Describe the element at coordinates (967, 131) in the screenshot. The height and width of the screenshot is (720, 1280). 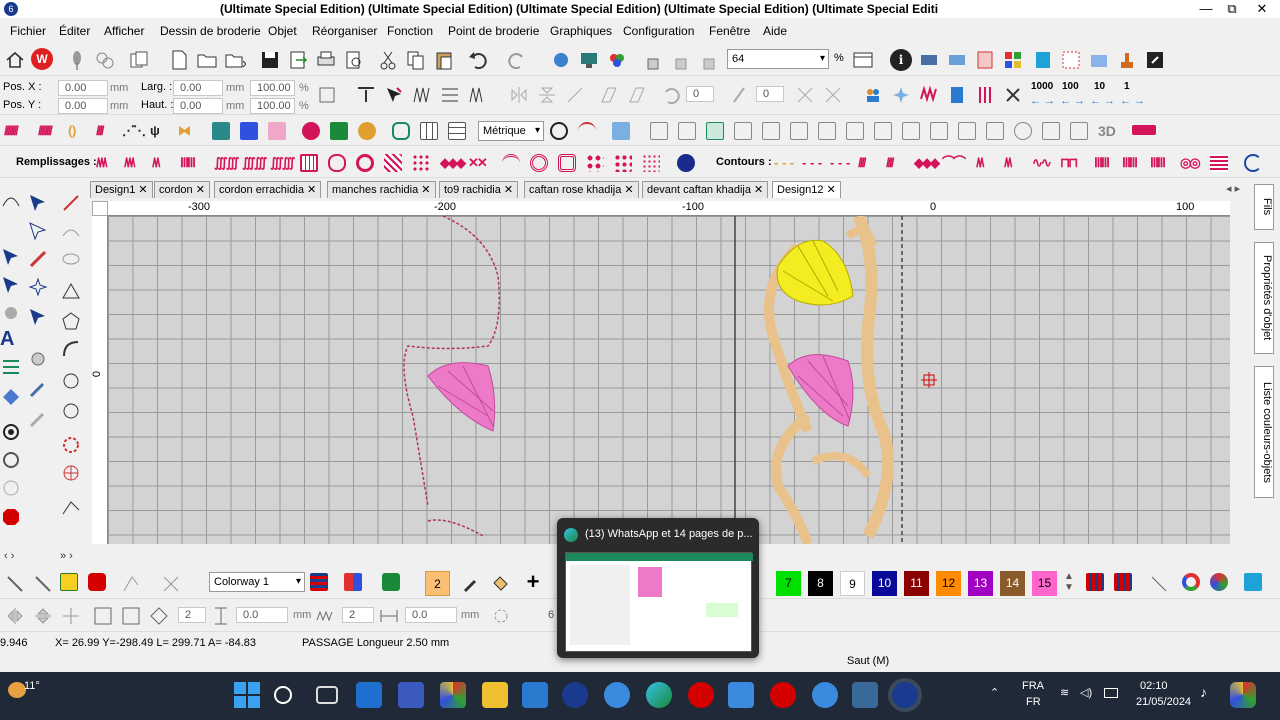
I see `grid-l-icon` at that location.